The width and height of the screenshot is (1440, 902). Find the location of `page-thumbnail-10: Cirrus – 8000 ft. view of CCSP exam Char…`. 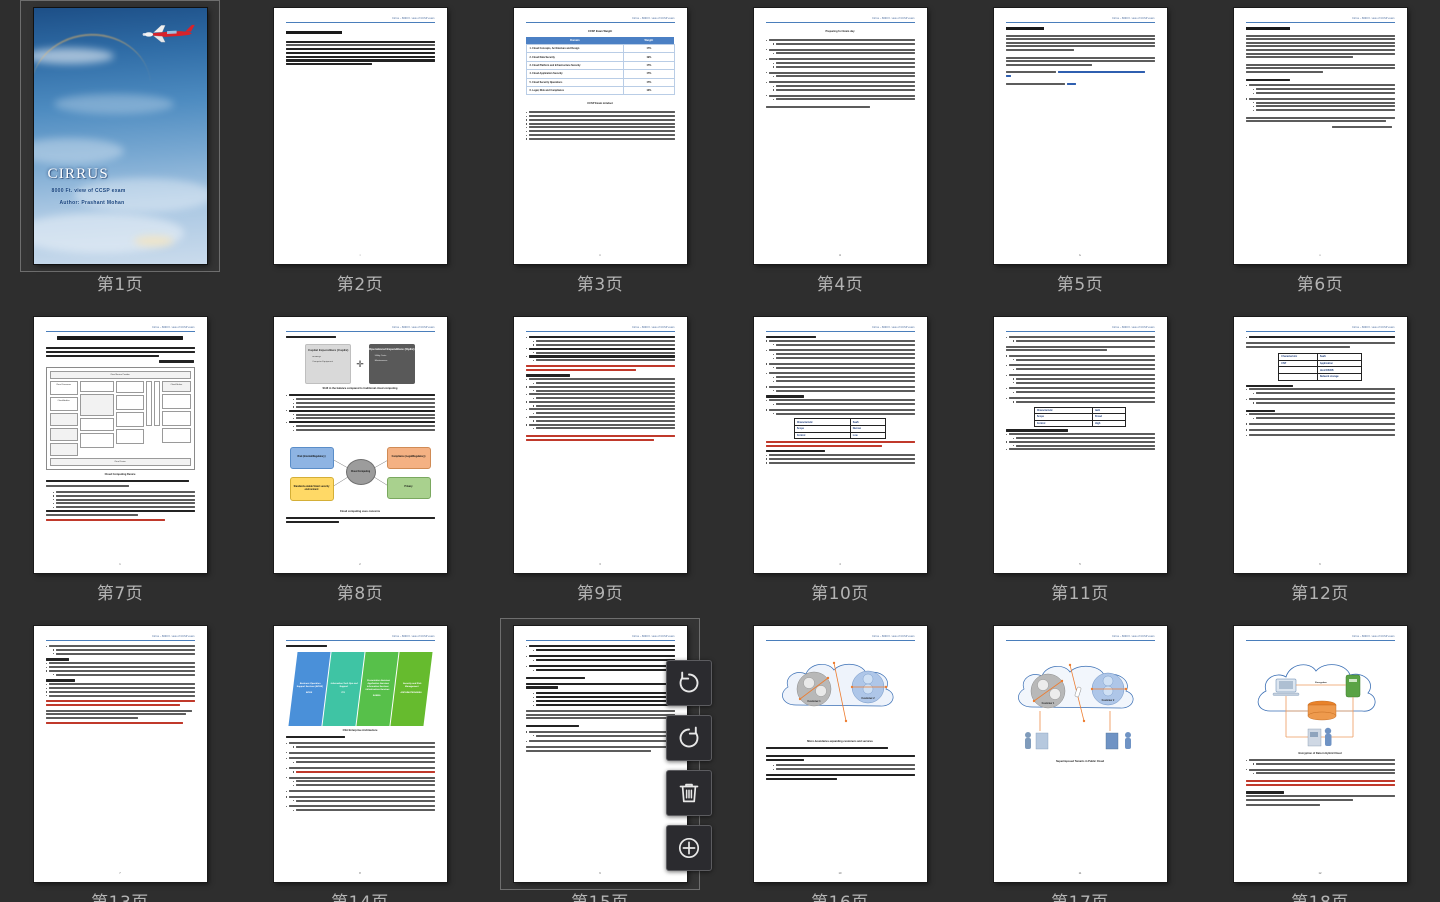

page-thumbnail-10: Cirrus – 8000 ft. view of CCSP exam Char… is located at coordinates (840, 445).